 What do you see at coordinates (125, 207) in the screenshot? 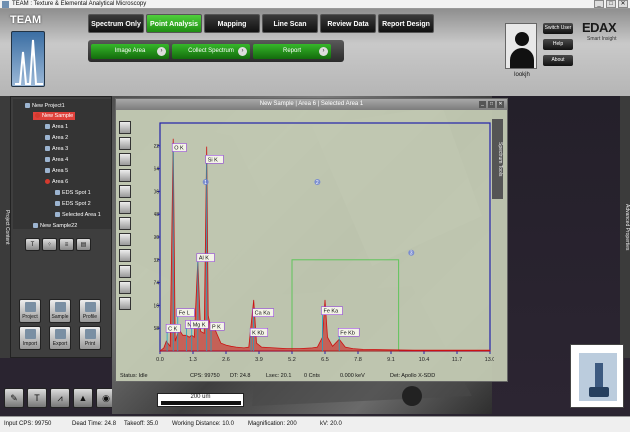
I see `tool-quant-icon` at bounding box center [125, 207].